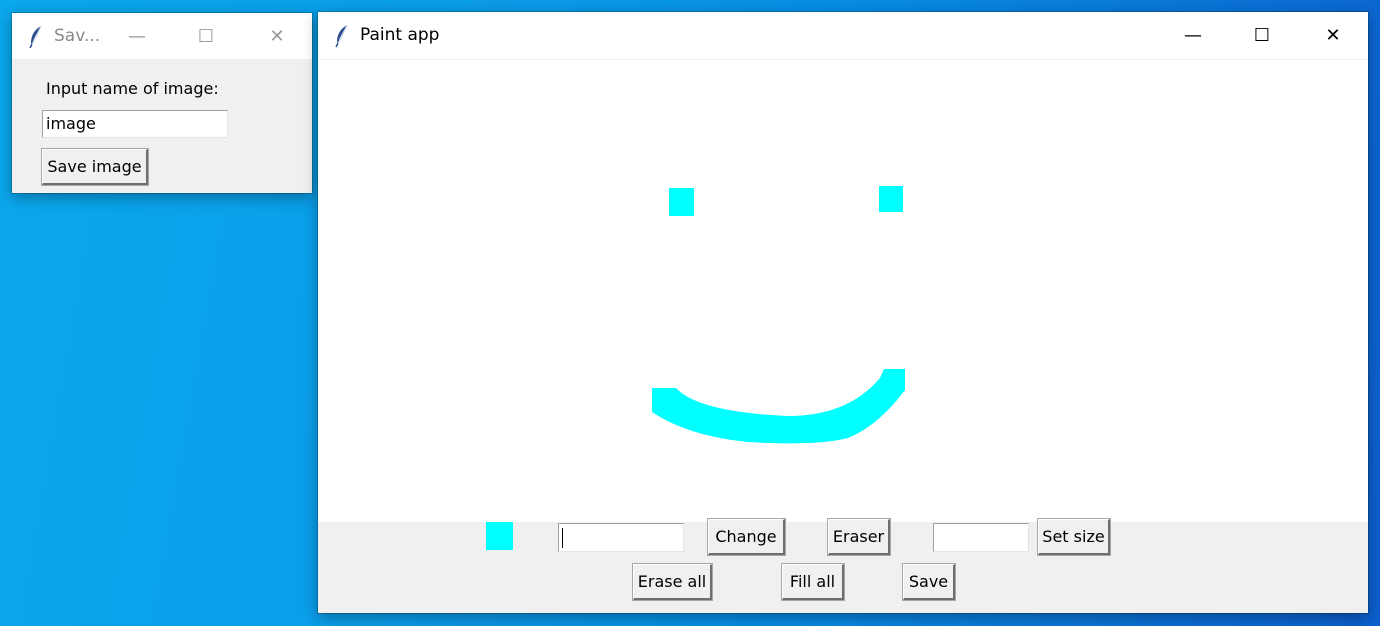 The width and height of the screenshot is (1380, 626). Describe the element at coordinates (681, 202) in the screenshot. I see `left-eye-stroke` at that location.